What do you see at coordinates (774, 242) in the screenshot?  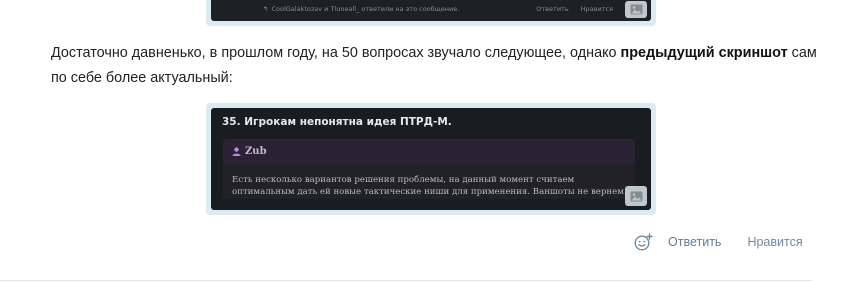 I see `like-button: Нравится` at bounding box center [774, 242].